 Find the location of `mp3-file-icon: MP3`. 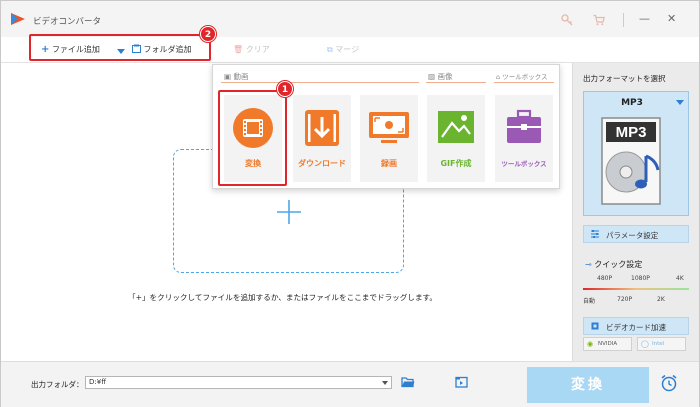

mp3-file-icon: MP3 is located at coordinates (631, 161).